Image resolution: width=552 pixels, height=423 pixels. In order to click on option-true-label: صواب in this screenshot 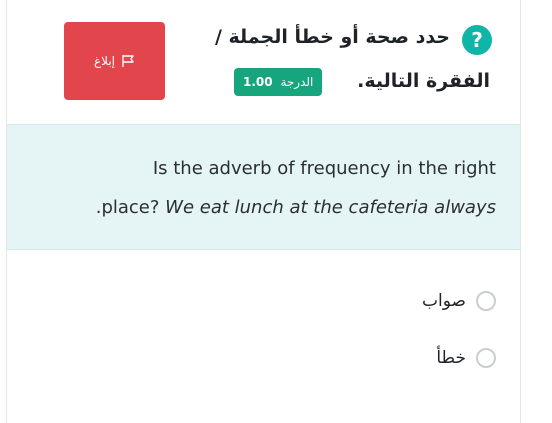, I will do `click(444, 301)`.